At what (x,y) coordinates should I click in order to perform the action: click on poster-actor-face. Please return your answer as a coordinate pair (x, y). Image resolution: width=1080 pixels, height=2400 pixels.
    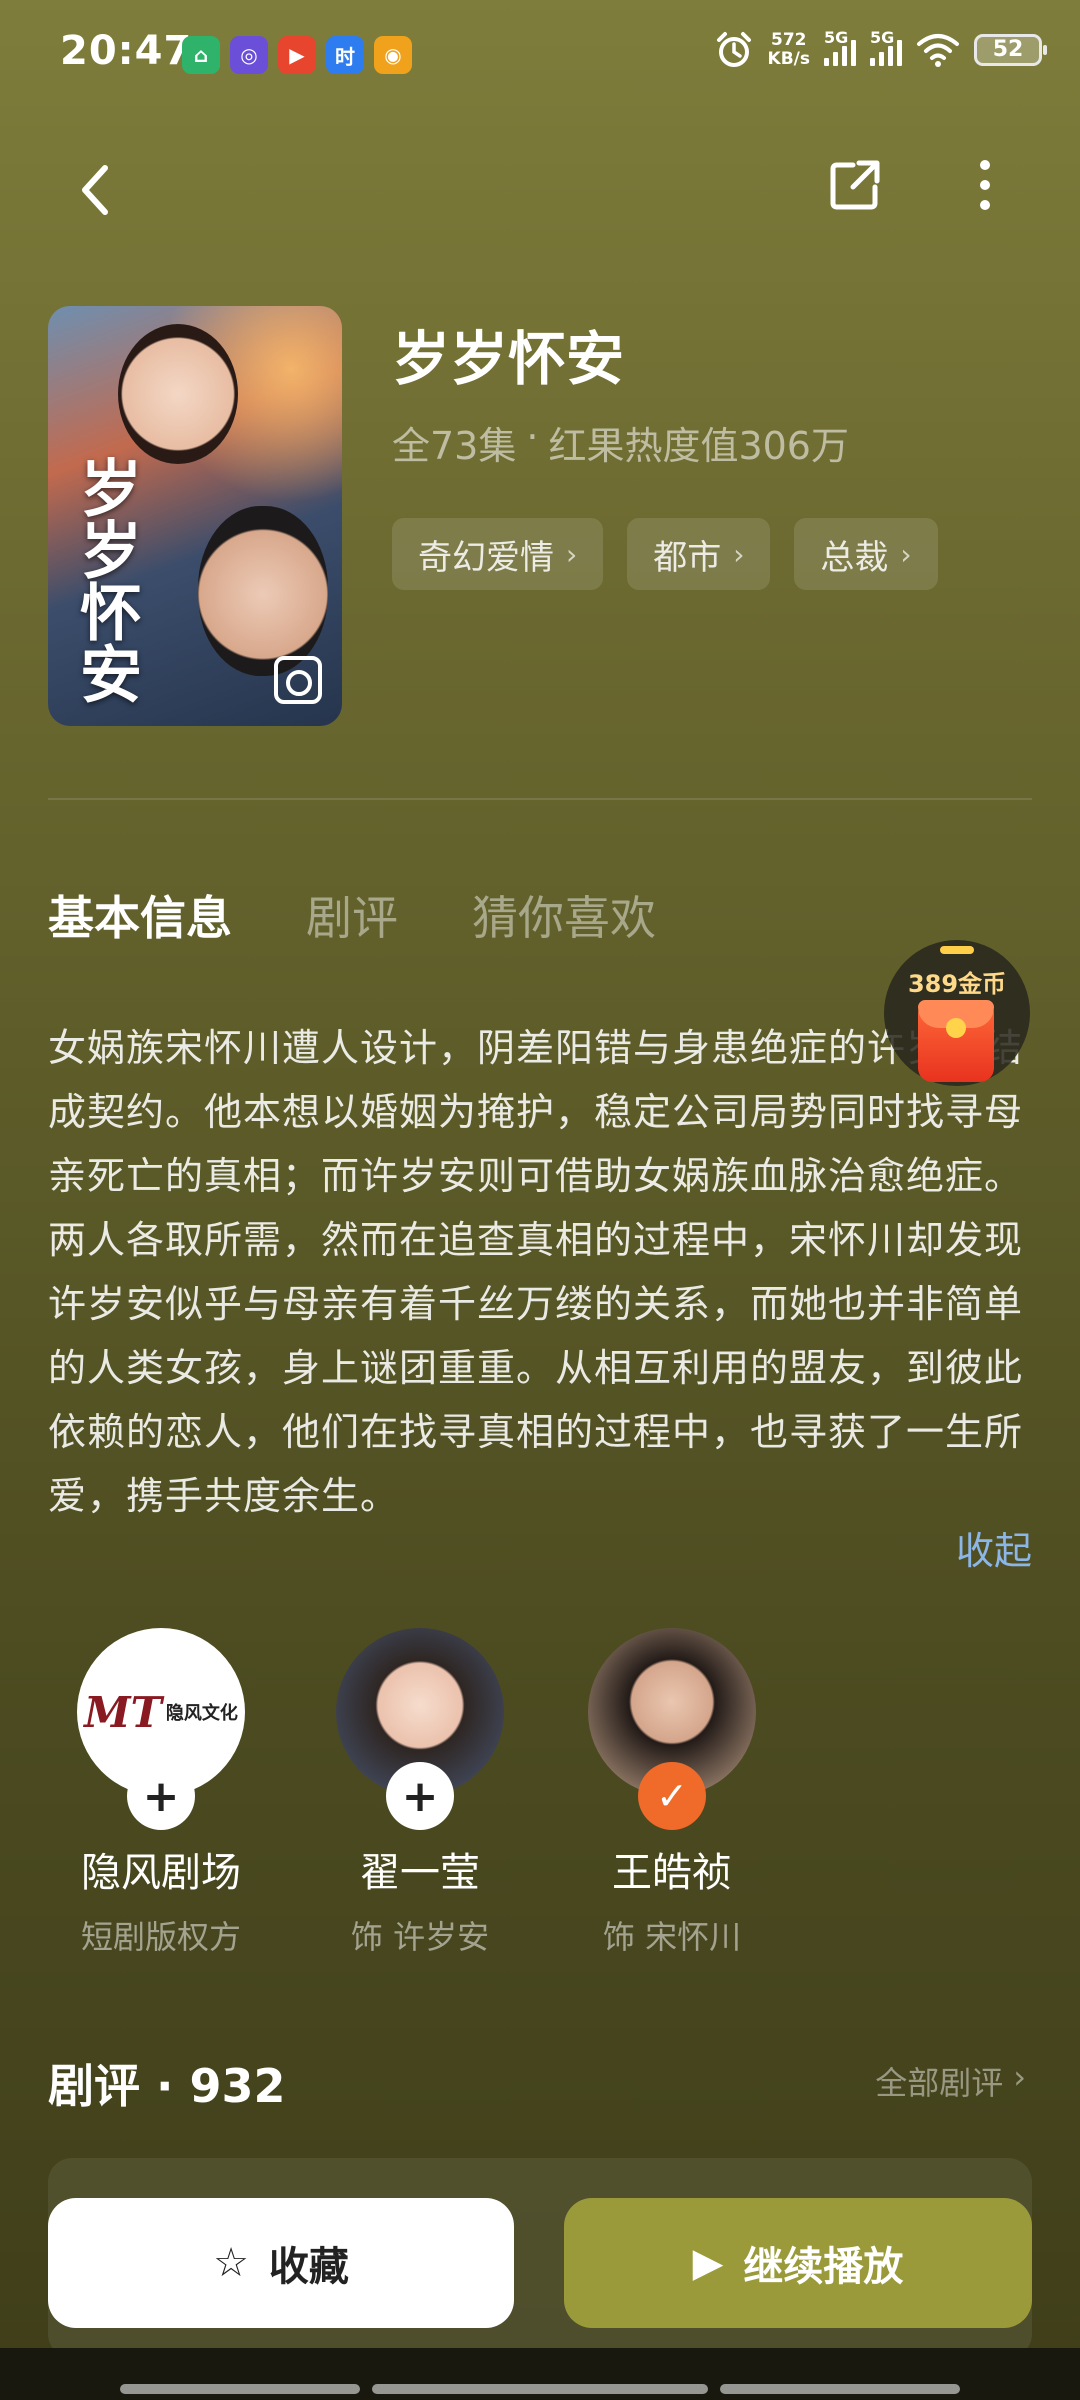
    Looking at the image, I should click on (263, 591).